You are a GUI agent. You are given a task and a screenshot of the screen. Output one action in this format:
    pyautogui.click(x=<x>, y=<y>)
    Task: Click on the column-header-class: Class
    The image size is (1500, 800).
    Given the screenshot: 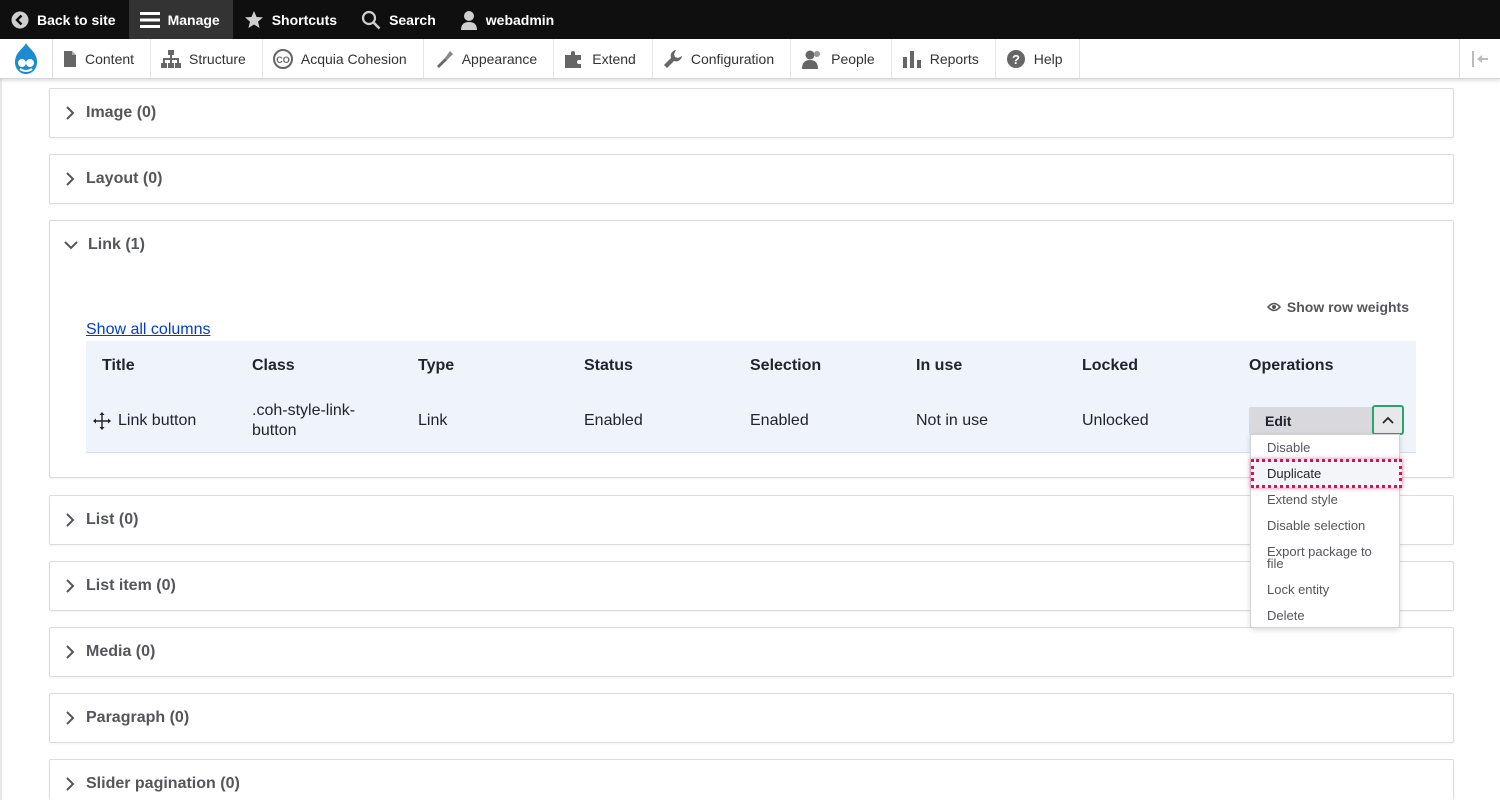 What is the action you would take?
    pyautogui.click(x=273, y=365)
    